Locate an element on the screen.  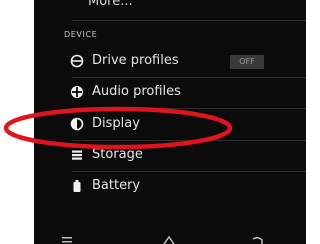
settings-item-label: Storage is located at coordinates (117, 154).